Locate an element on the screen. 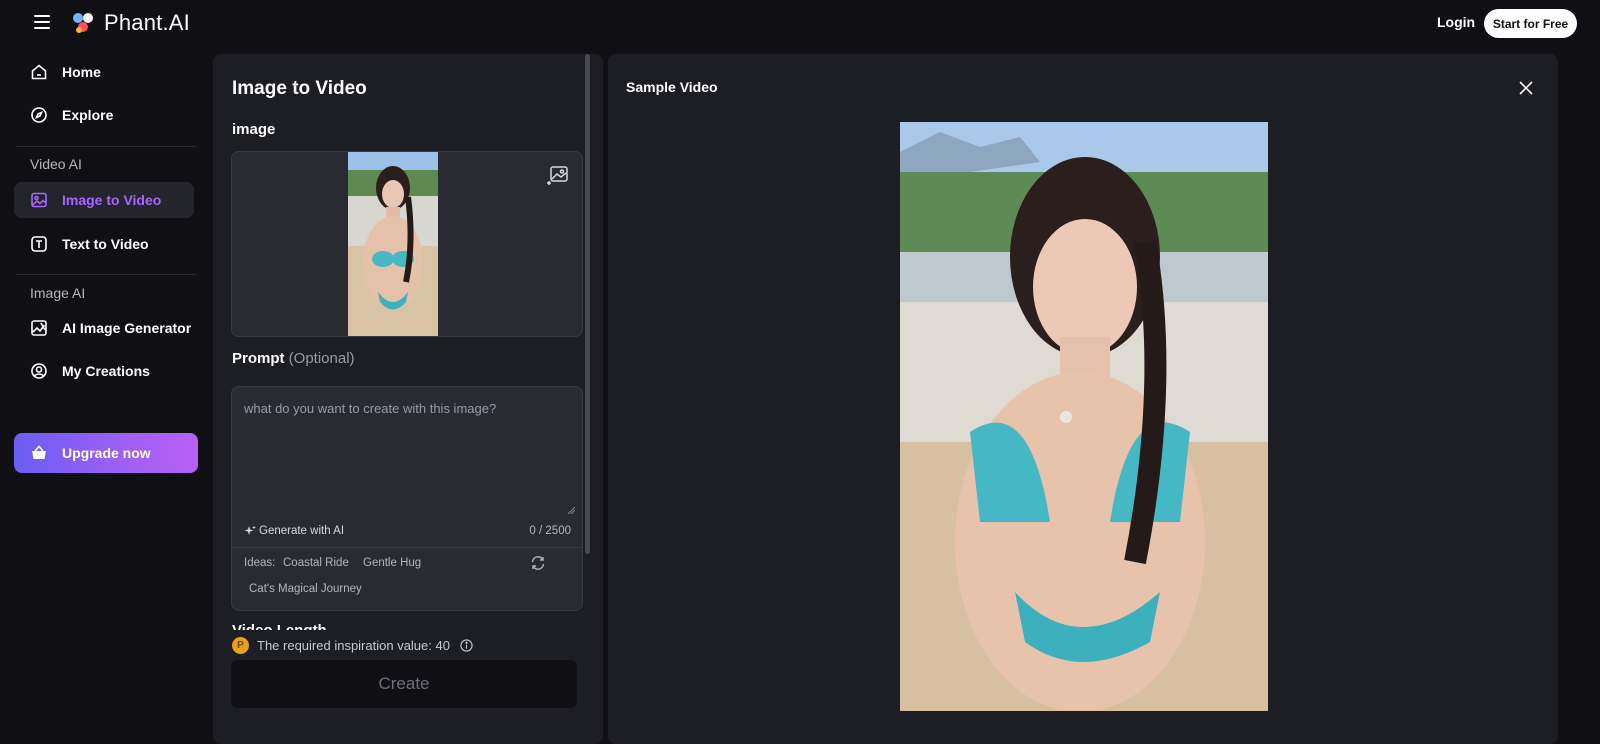 Image resolution: width=1600 pixels, height=744 pixels. uploaded-image-thumbnail is located at coordinates (393, 244).